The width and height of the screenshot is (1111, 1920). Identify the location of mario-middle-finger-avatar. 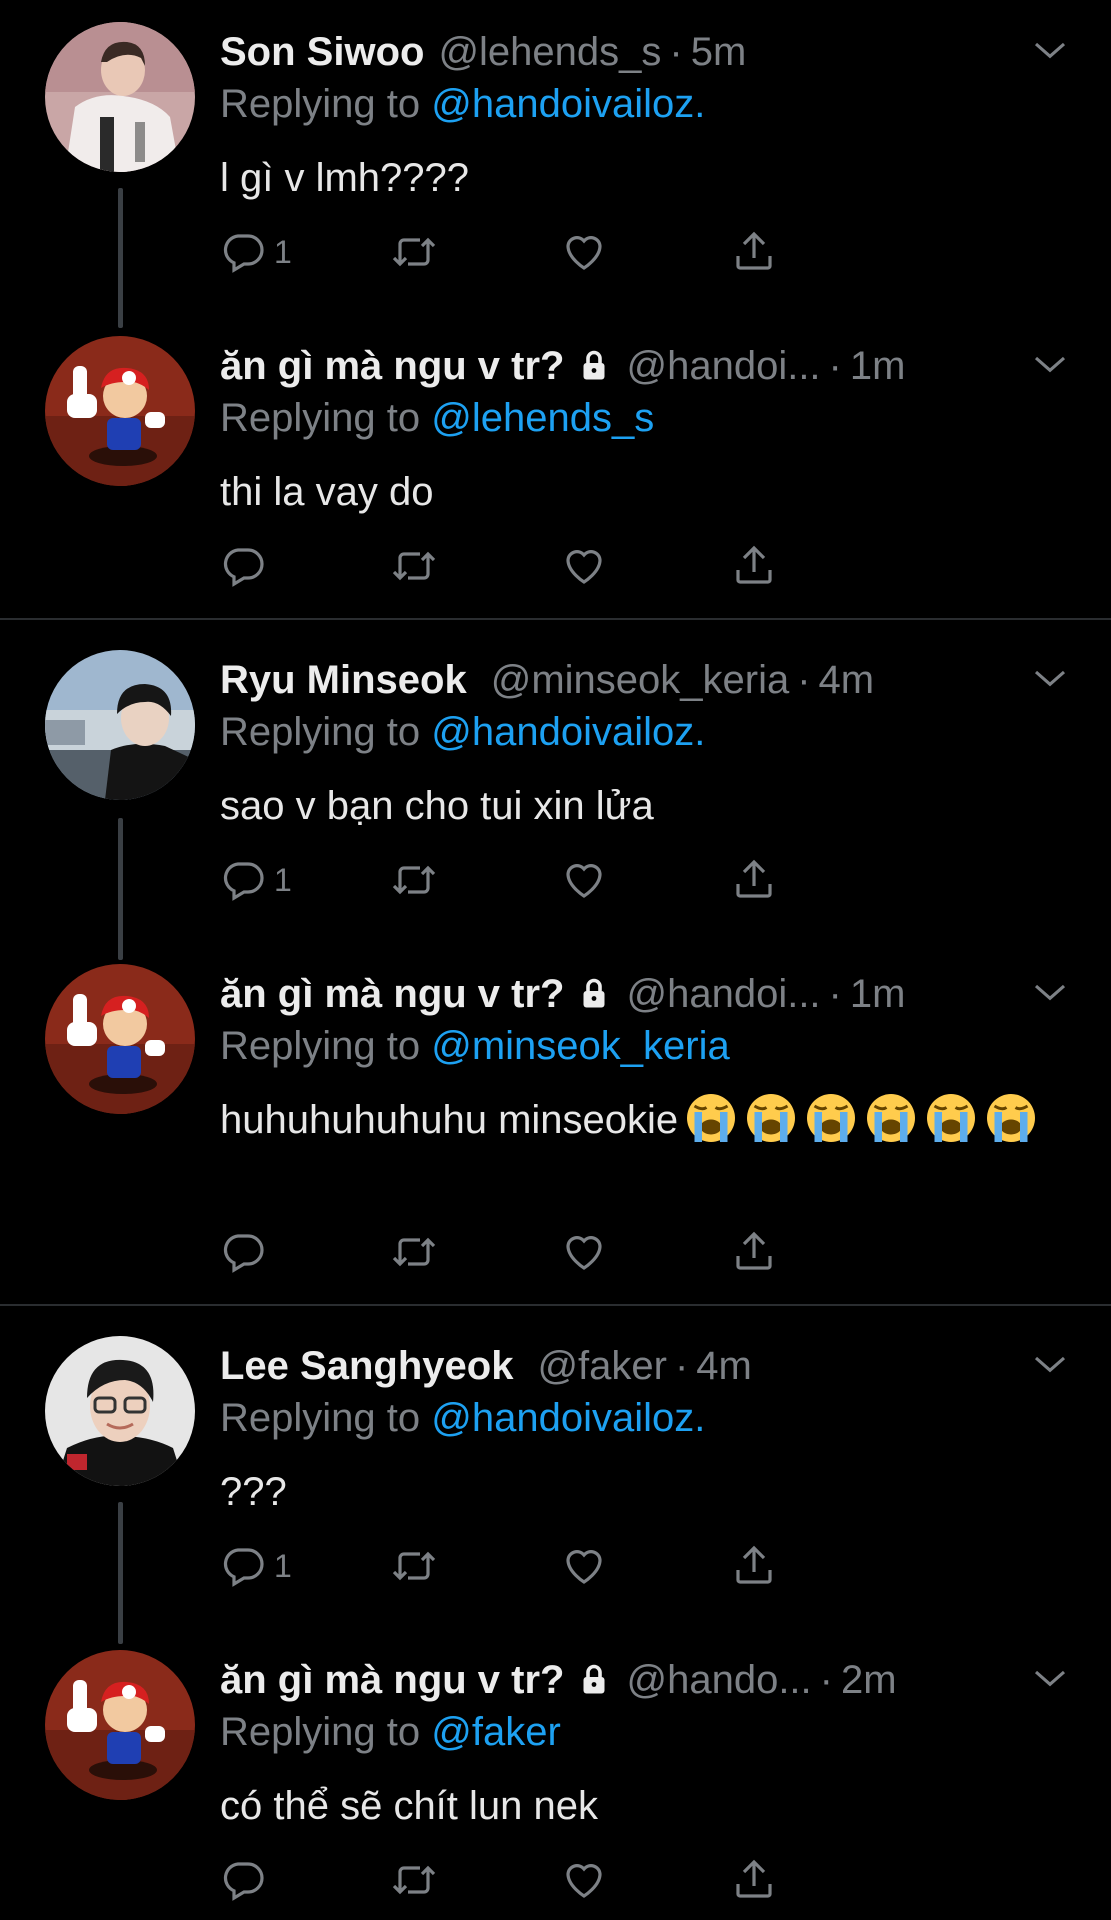
(120, 1725).